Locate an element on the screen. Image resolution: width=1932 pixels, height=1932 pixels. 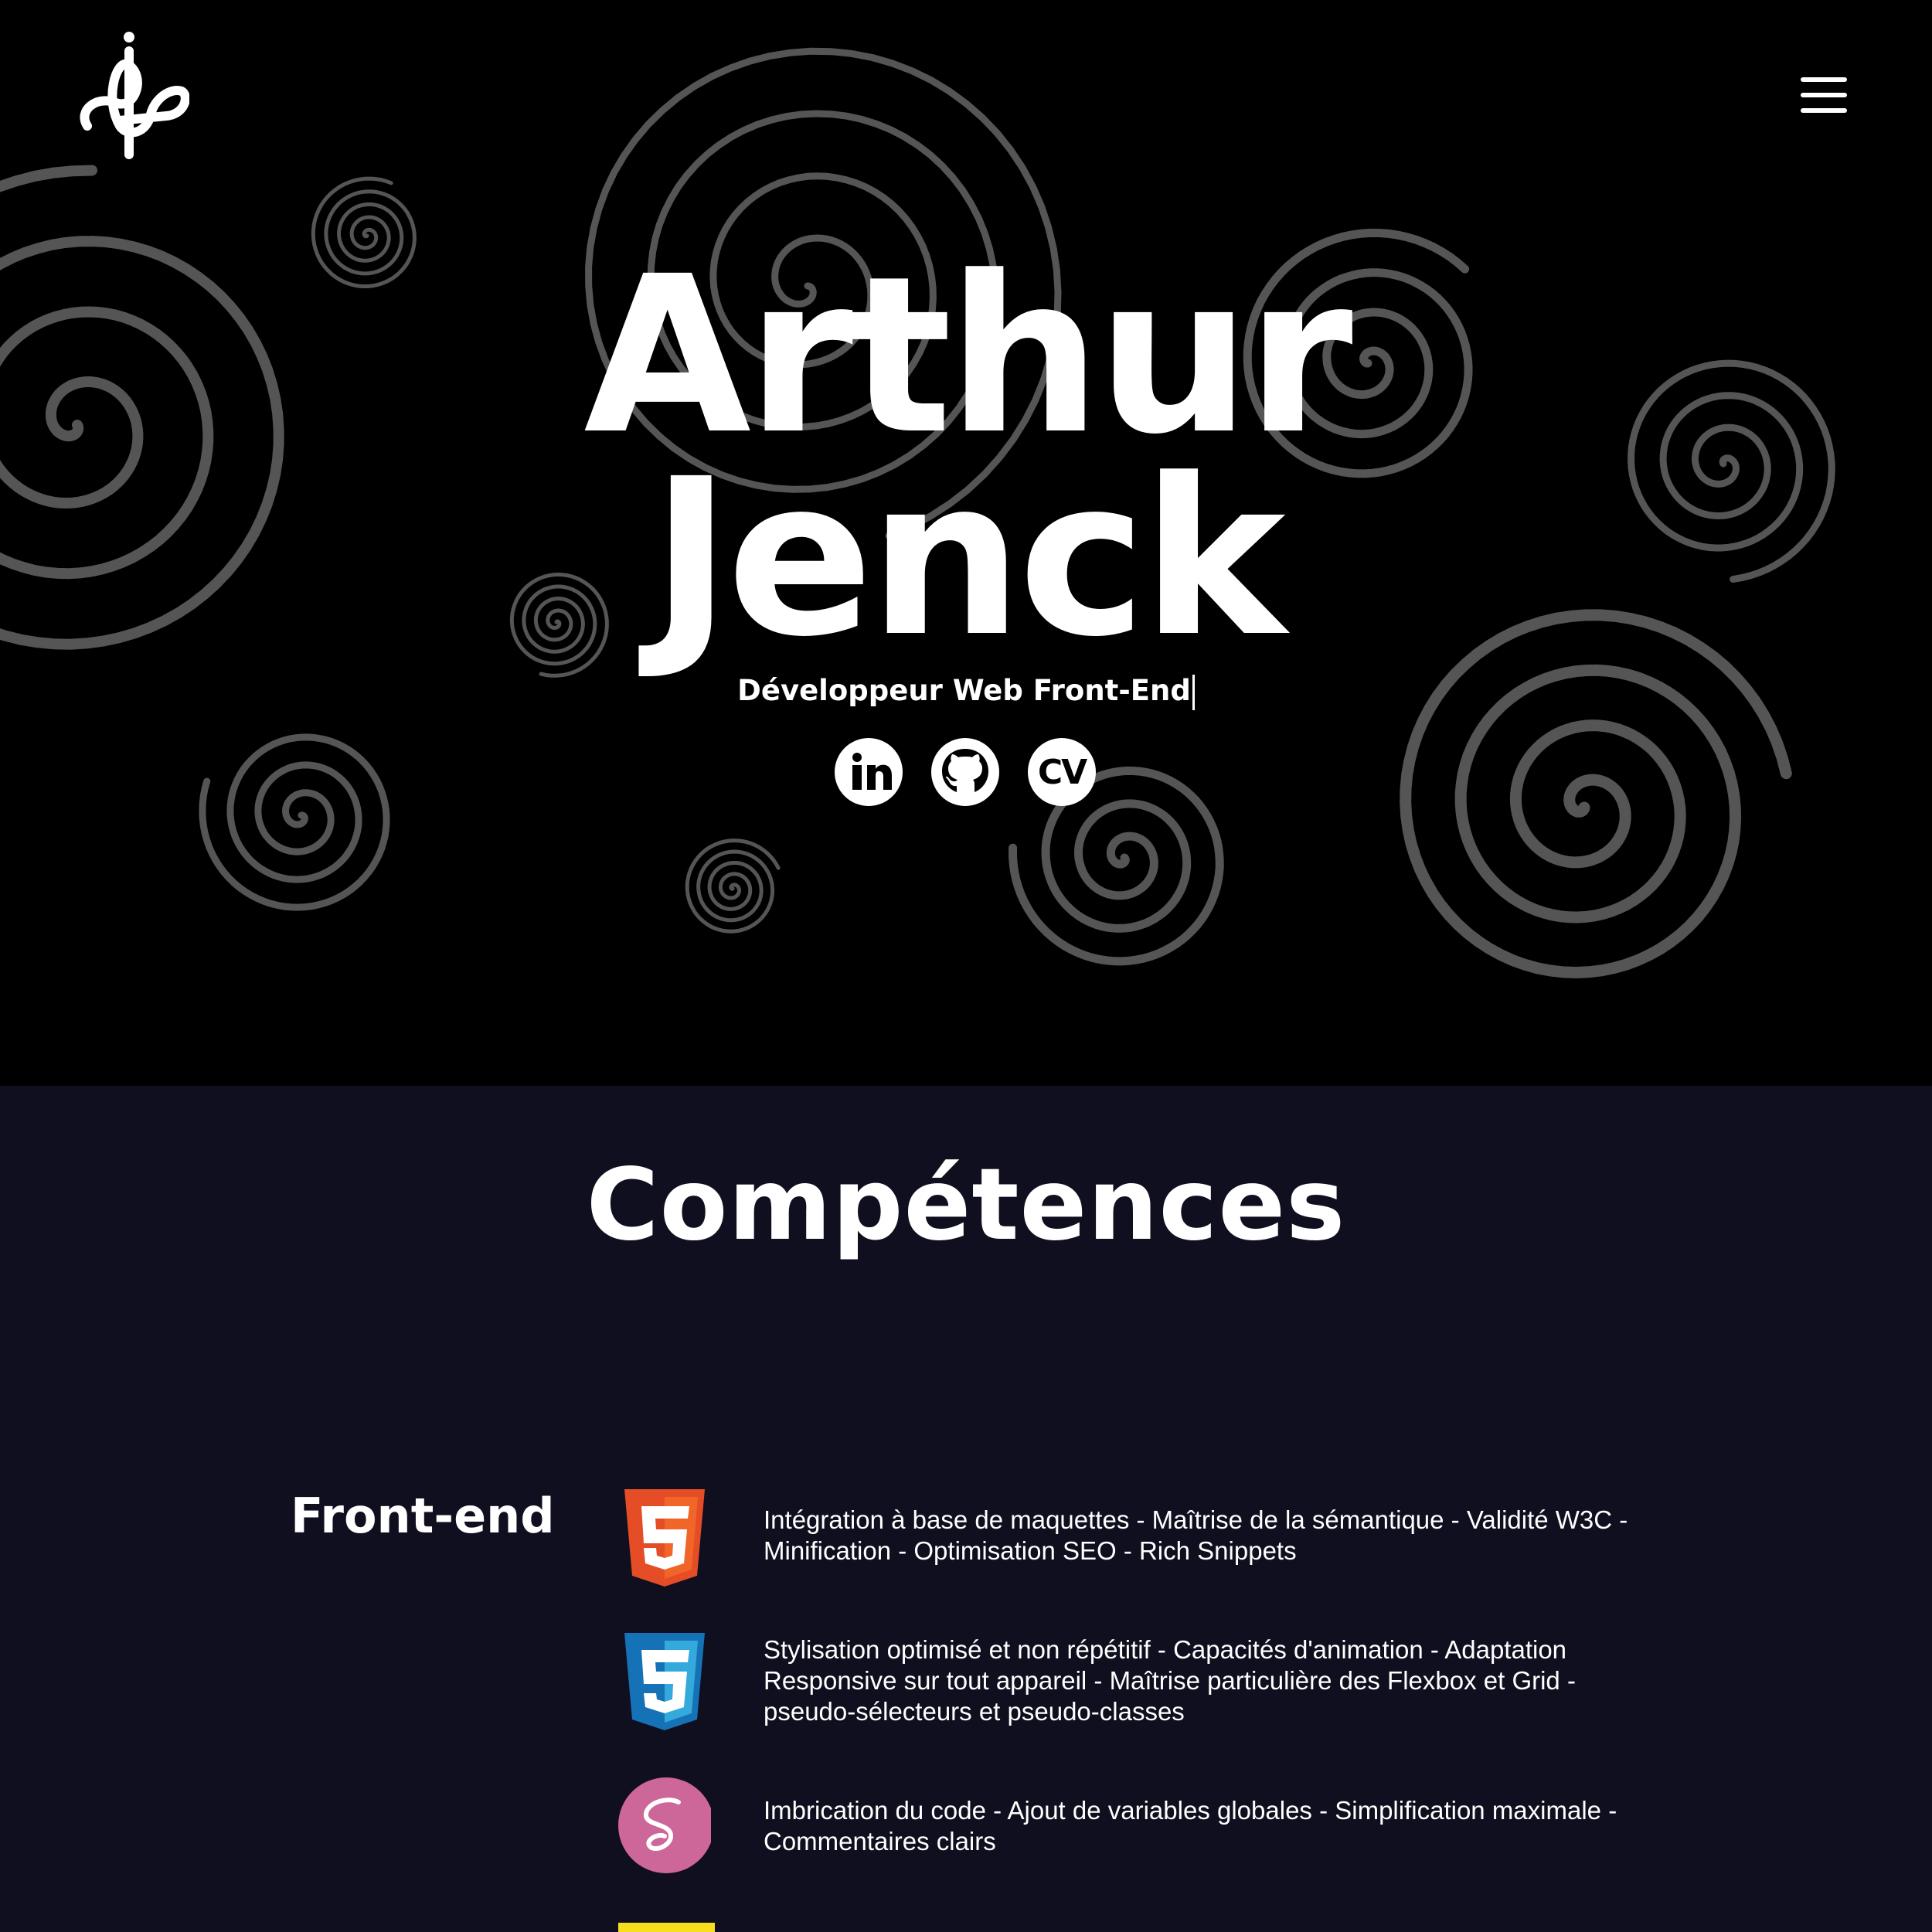
linkedin-icon is located at coordinates (872, 772).